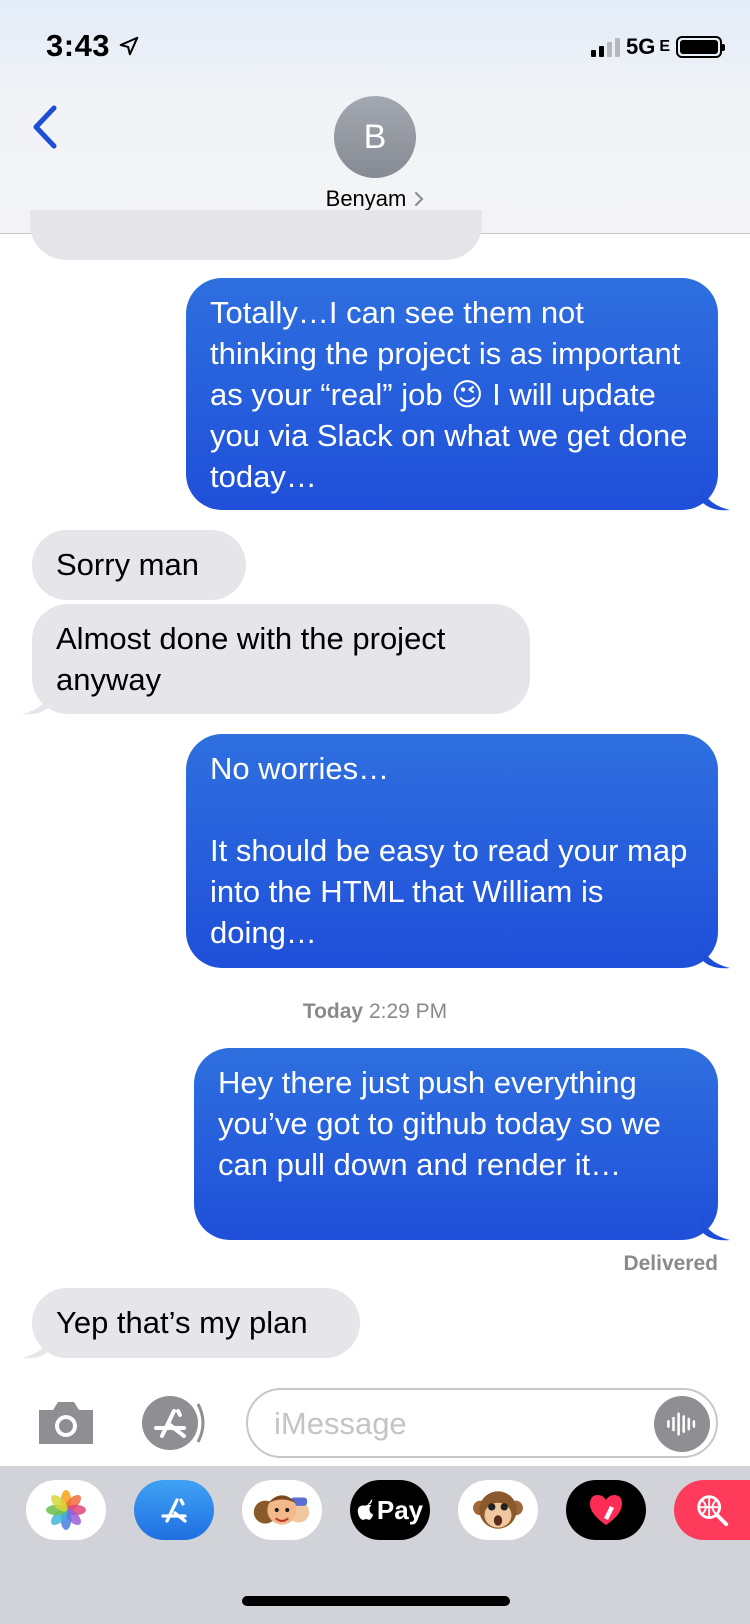 This screenshot has width=750, height=1624. Describe the element at coordinates (605, 47) in the screenshot. I see `signal-strength-icon` at that location.